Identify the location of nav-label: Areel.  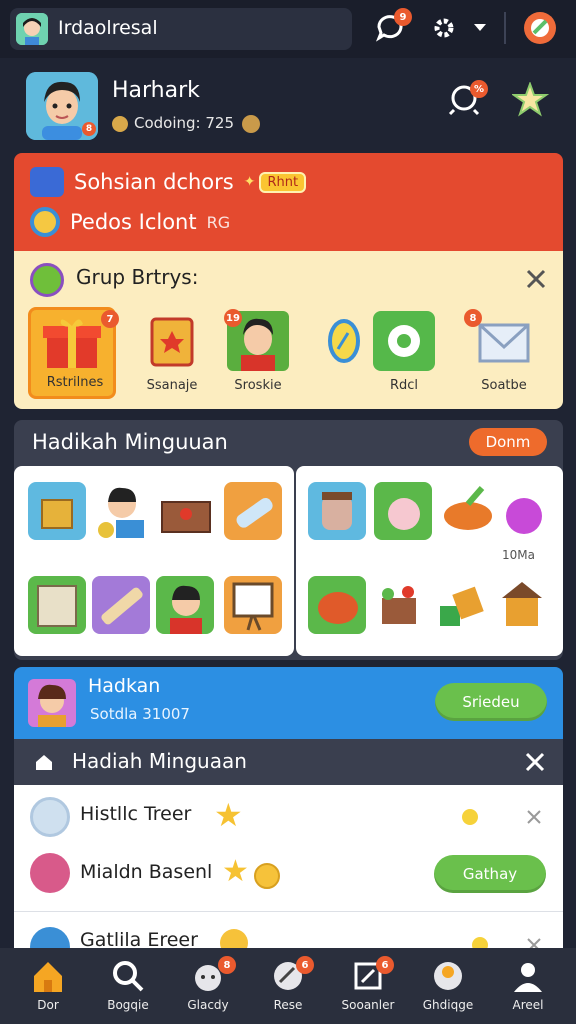
(528, 1005).